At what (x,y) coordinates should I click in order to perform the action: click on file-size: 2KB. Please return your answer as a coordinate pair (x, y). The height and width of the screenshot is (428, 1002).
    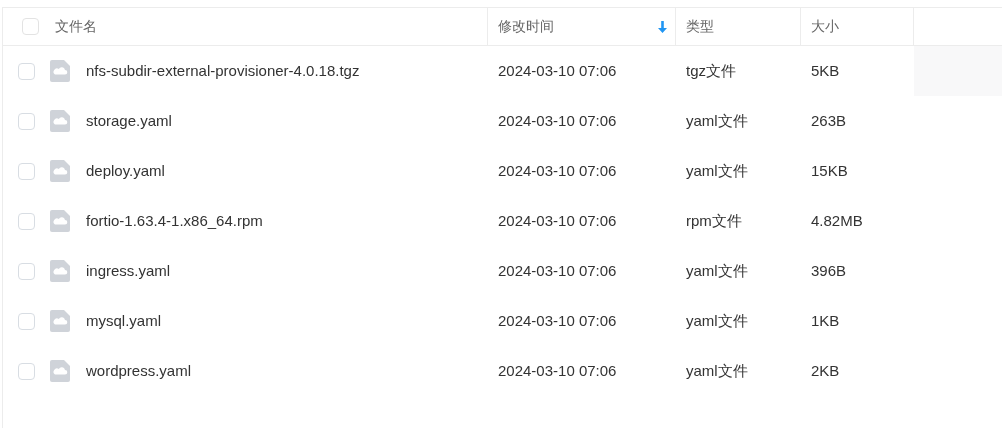
    Looking at the image, I should click on (825, 370).